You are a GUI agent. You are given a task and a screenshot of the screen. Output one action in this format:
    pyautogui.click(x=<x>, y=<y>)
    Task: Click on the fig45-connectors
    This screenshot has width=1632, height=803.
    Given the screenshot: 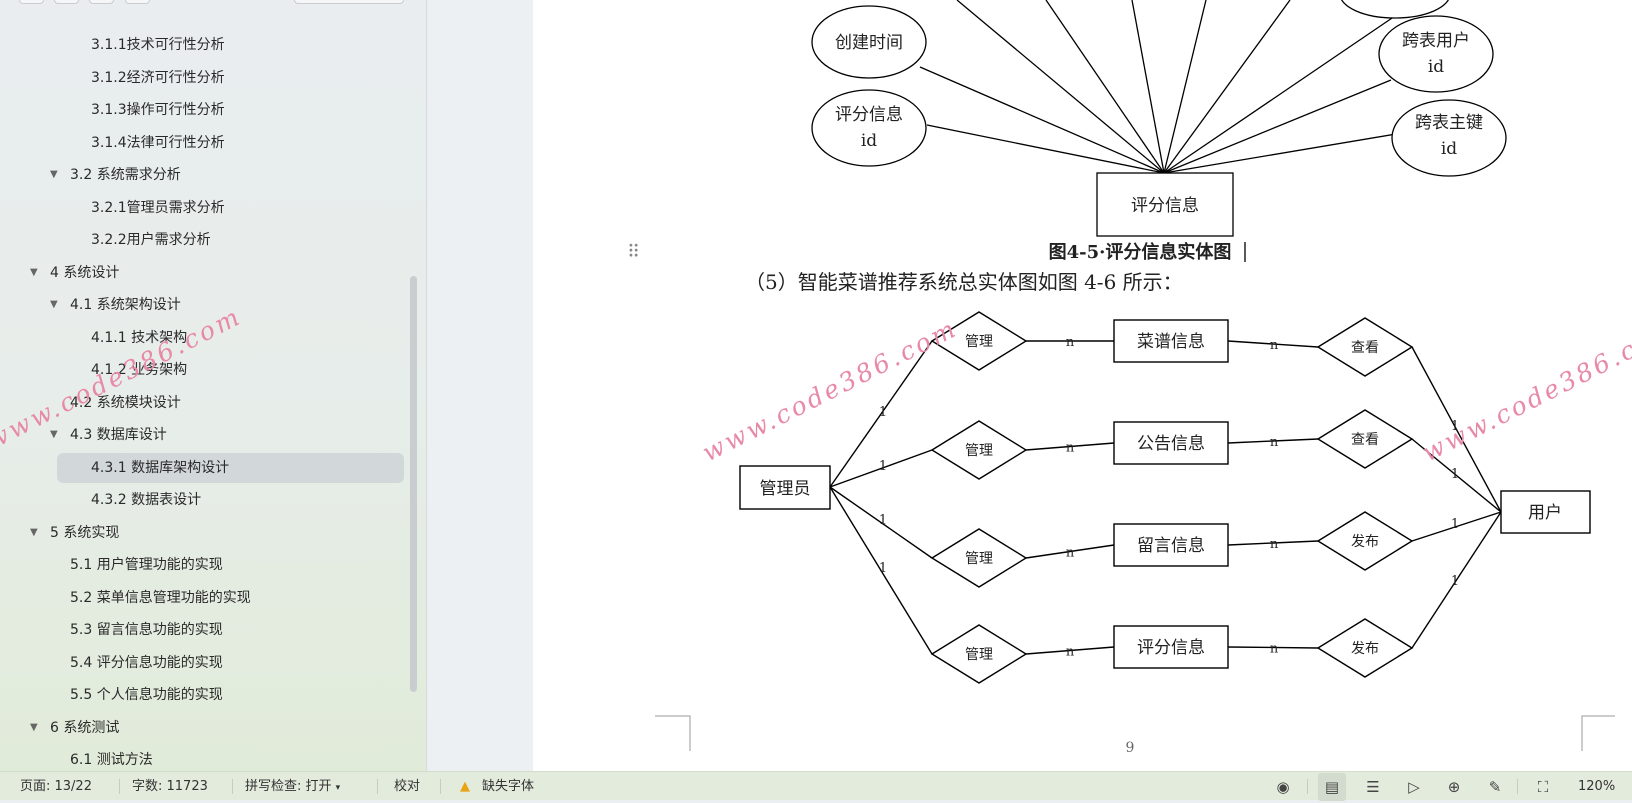 What is the action you would take?
    pyautogui.click(x=1161, y=87)
    